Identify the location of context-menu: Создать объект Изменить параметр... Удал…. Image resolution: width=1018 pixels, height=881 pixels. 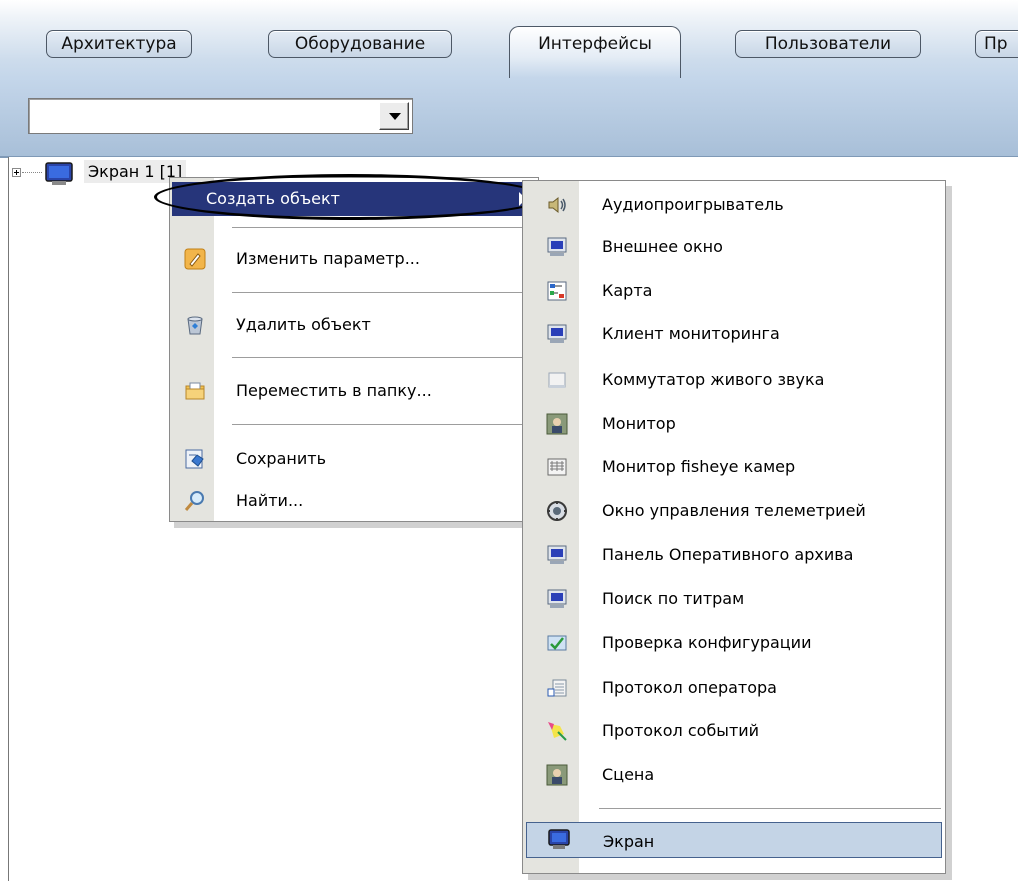
(354, 349).